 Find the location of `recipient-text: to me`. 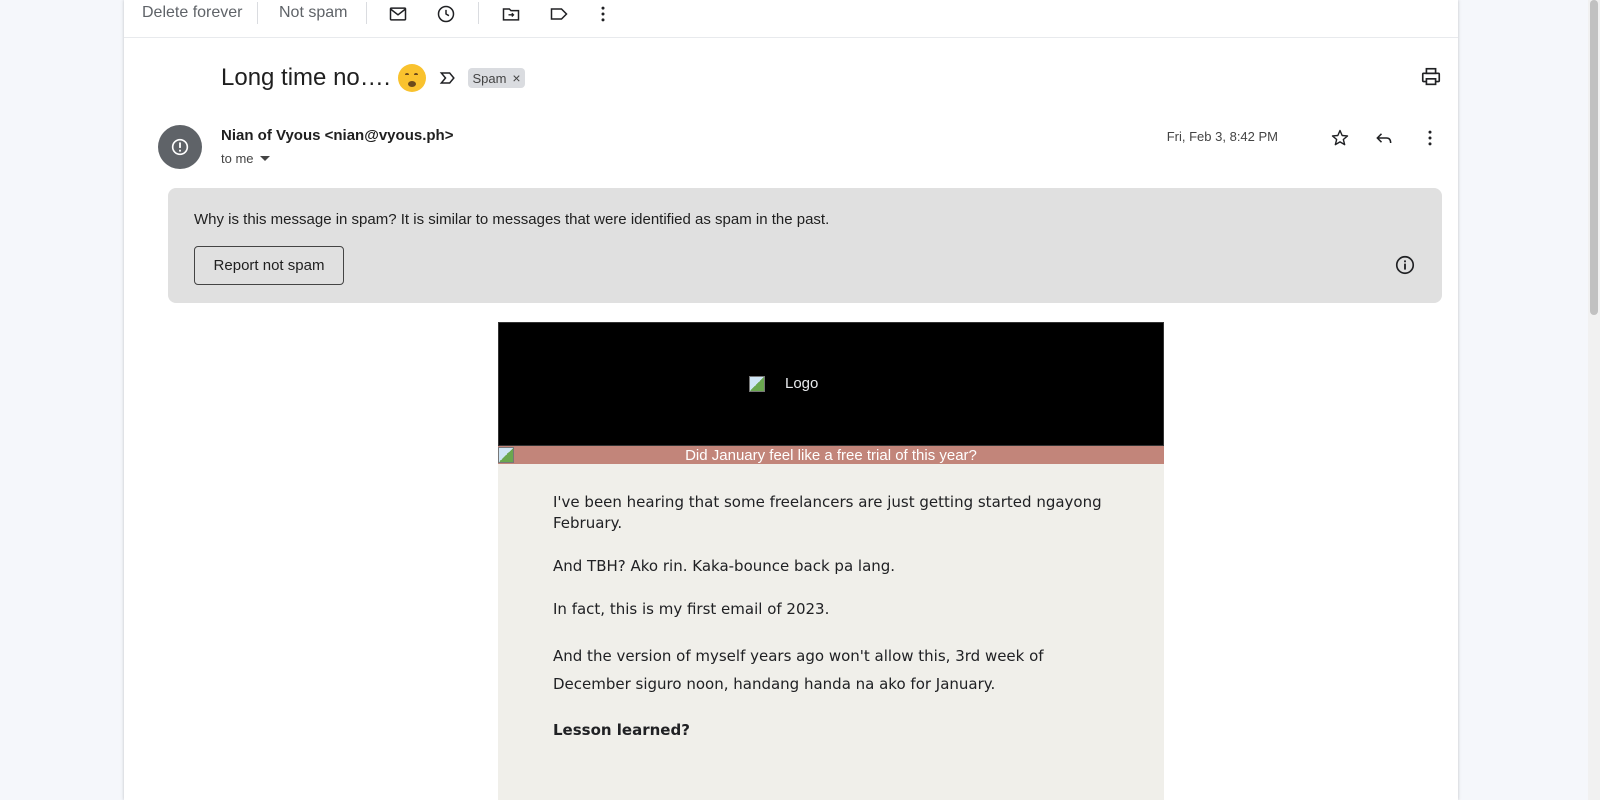

recipient-text: to me is located at coordinates (237, 158).